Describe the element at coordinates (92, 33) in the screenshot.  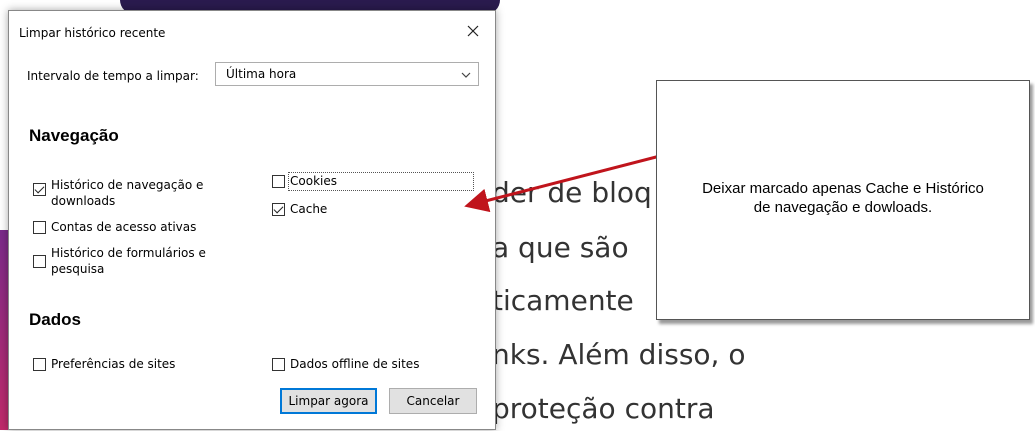
I see `dialog-title: Limpar histórico recente` at that location.